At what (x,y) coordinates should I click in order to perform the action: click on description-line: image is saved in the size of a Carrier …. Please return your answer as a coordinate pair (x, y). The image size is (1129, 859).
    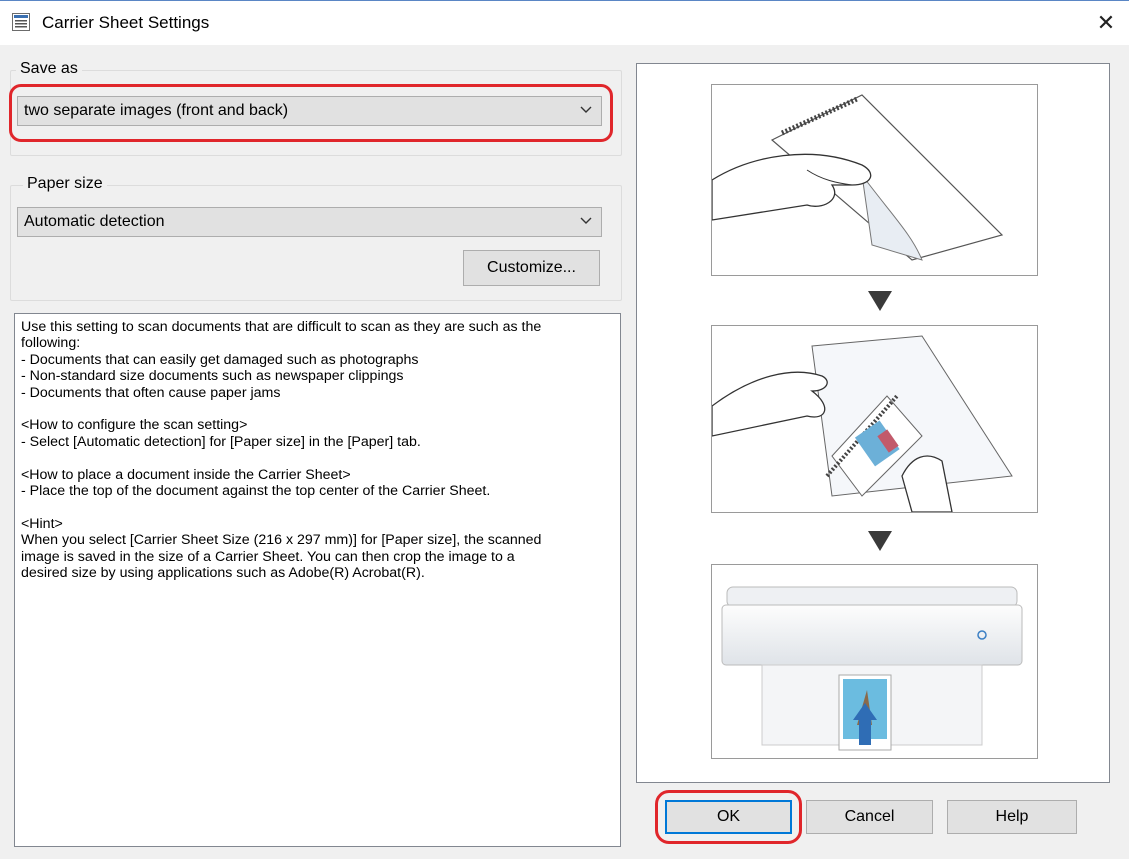
    Looking at the image, I should click on (268, 556).